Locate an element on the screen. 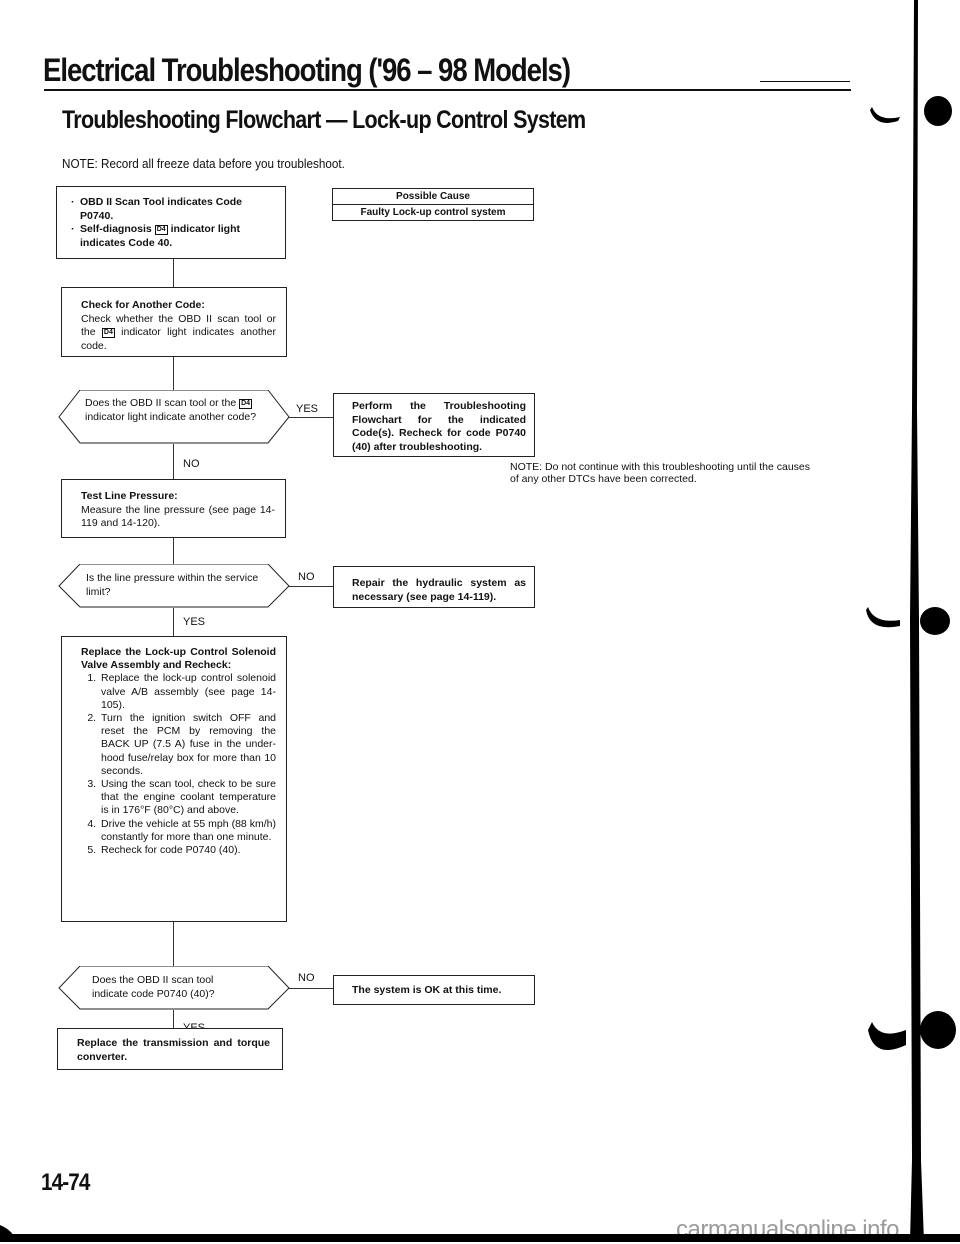 The height and width of the screenshot is (1244, 960). start-line2b: indicator light is located at coordinates (205, 229).